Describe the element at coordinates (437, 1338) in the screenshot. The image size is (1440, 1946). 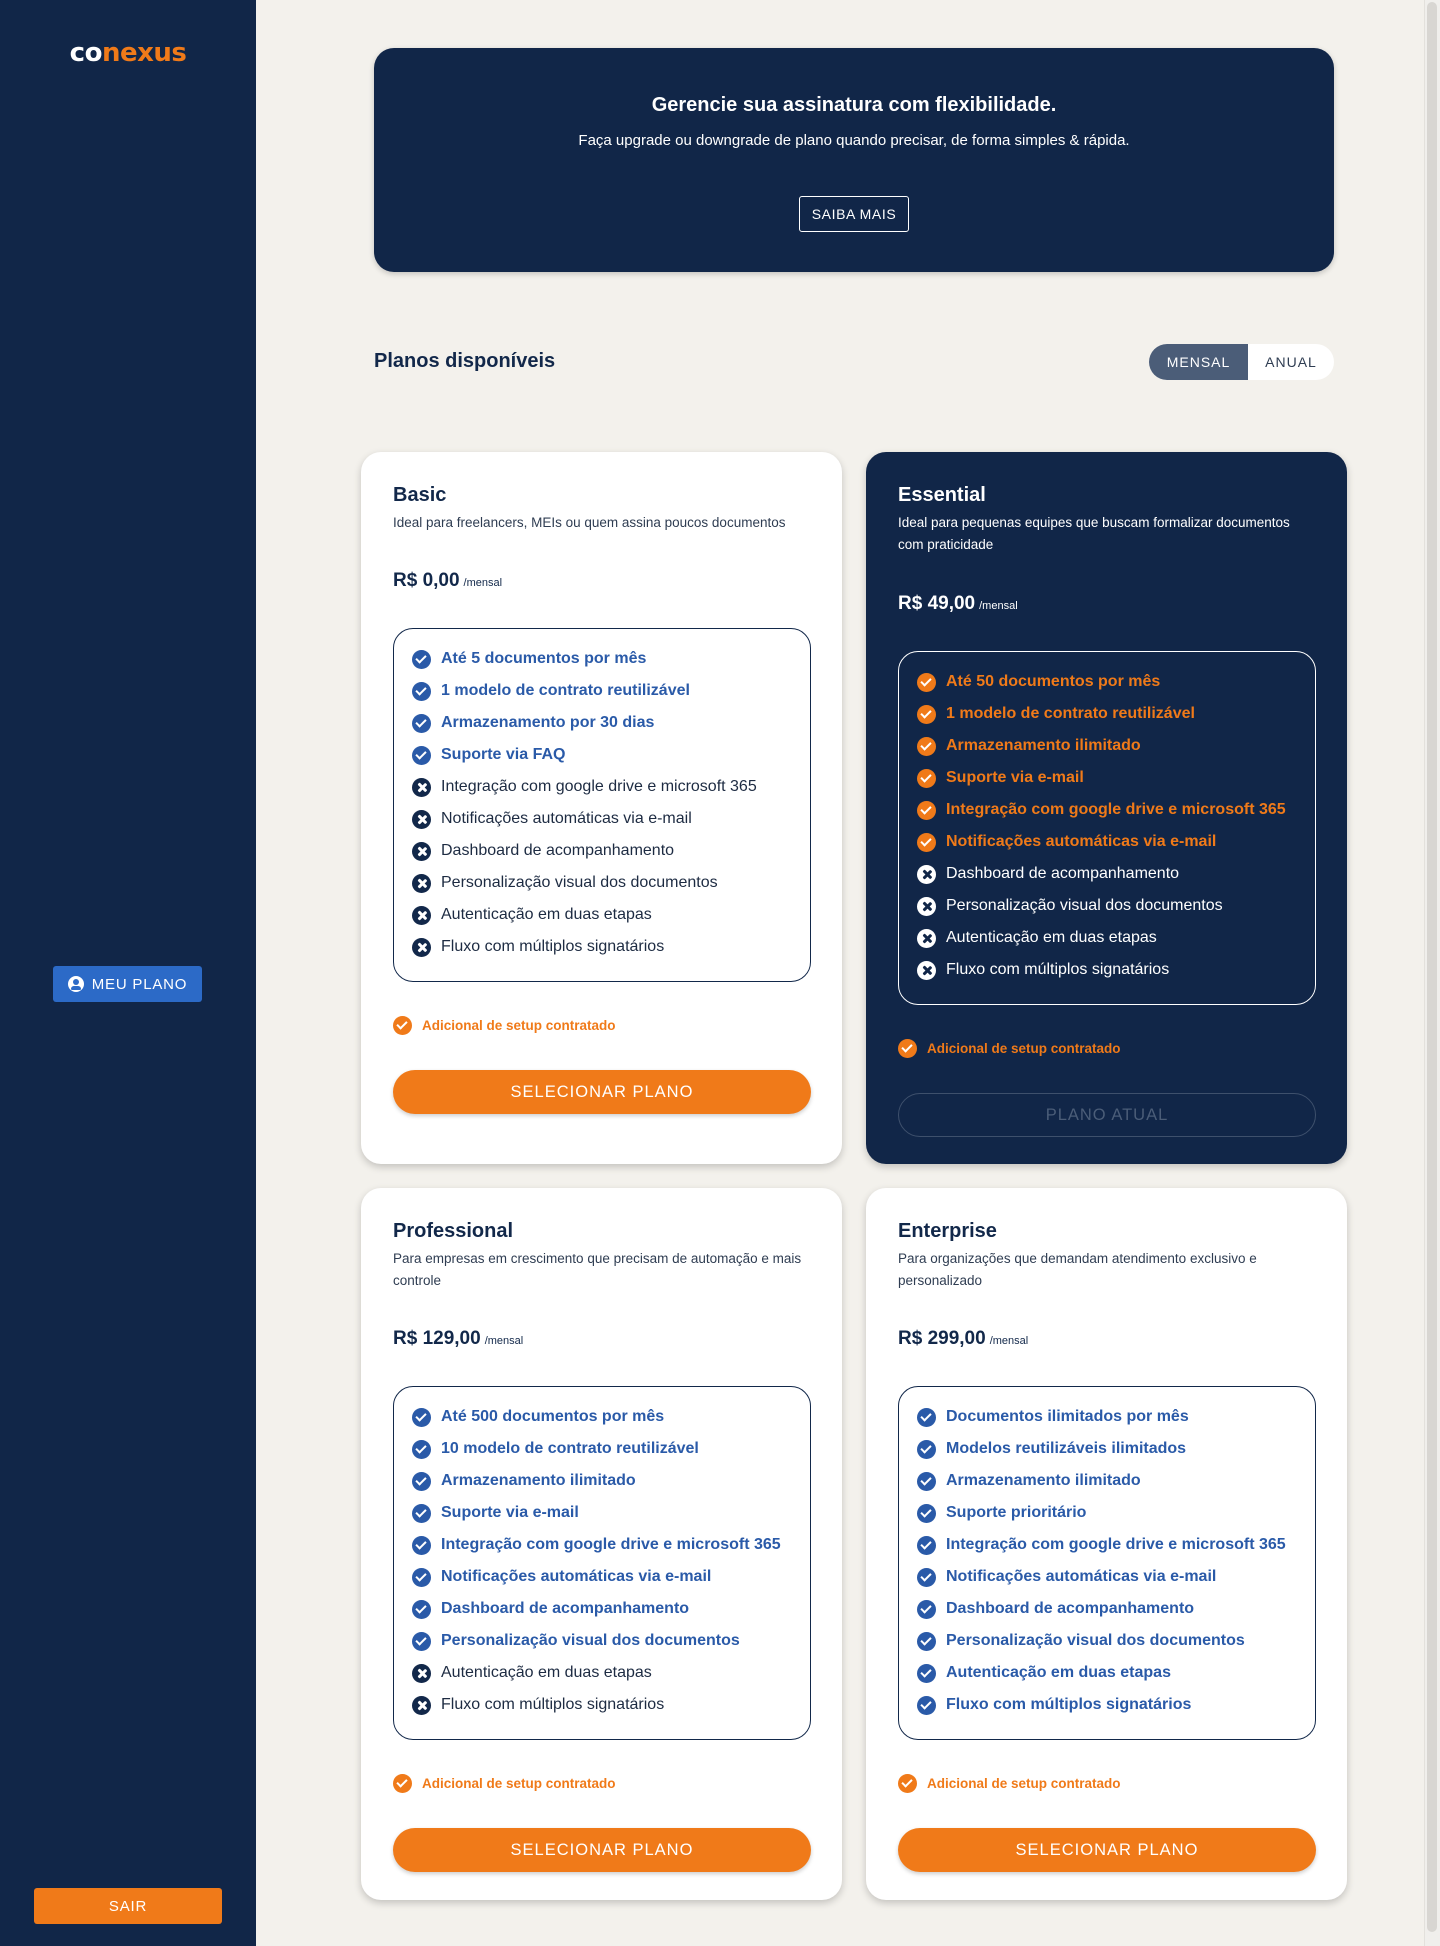
I see `plan-price-value: R$ 129,00` at that location.